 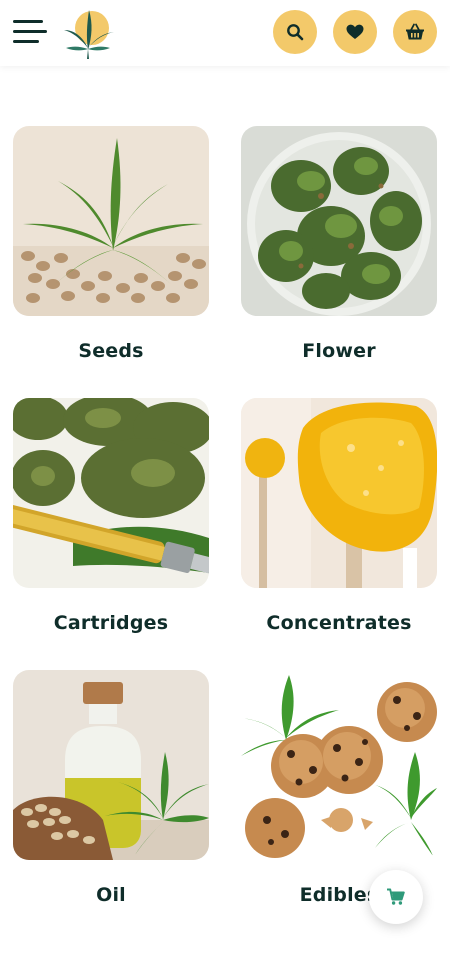 What do you see at coordinates (88, 33) in the screenshot?
I see `cannabis-leaf-logo` at bounding box center [88, 33].